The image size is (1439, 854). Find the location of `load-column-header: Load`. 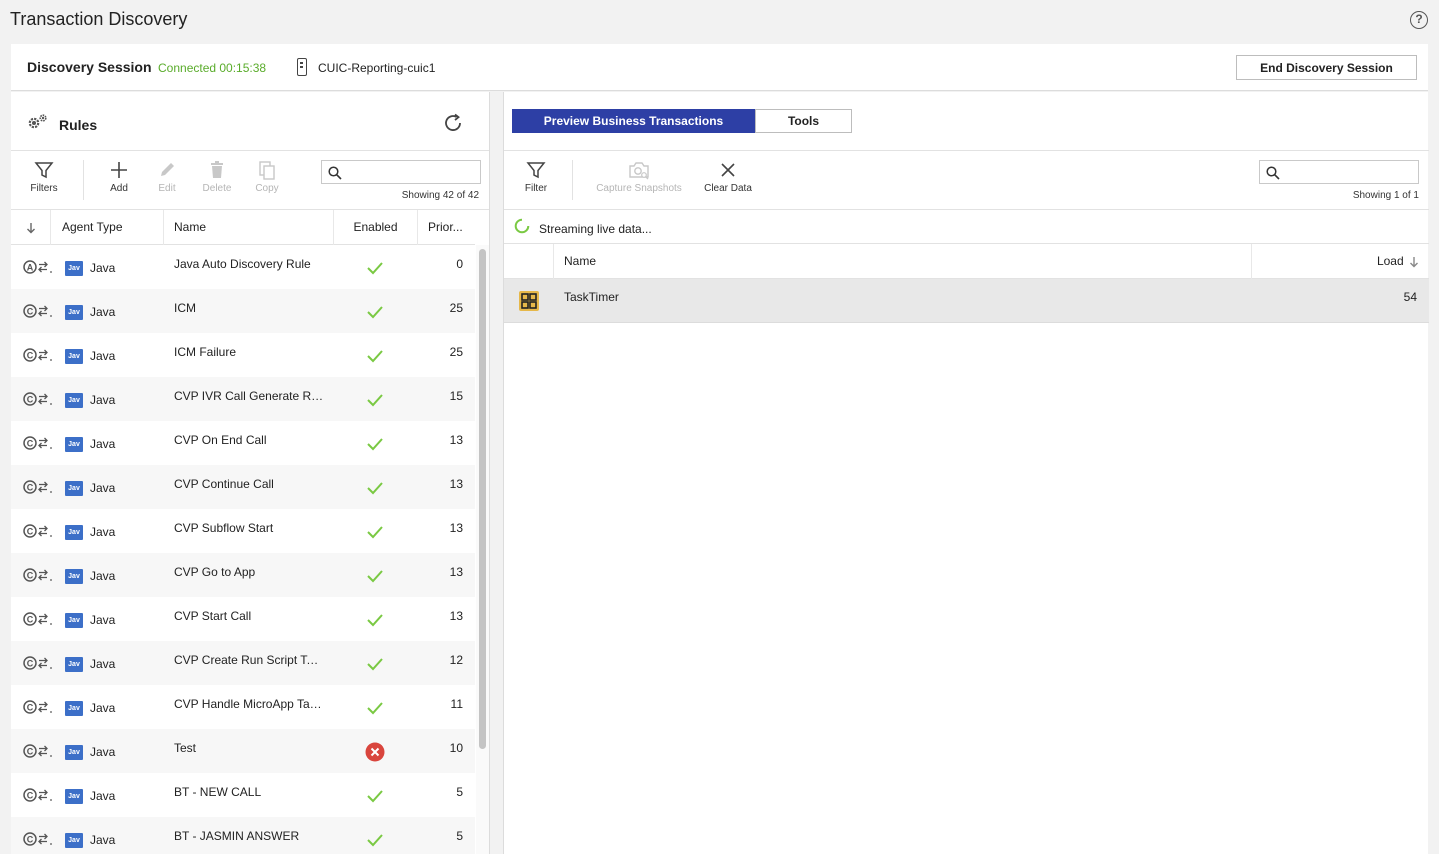

load-column-header: Load is located at coordinates (1340, 261).